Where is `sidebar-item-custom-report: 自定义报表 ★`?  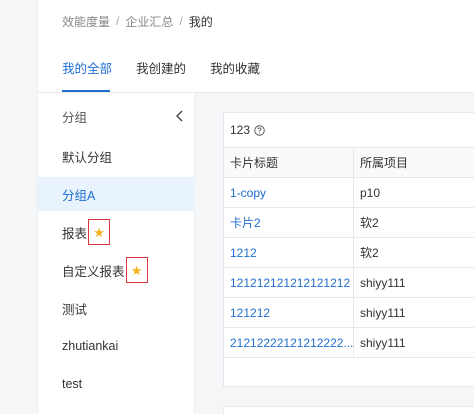
sidebar-item-custom-report: 自定义报表 ★ is located at coordinates (116, 270).